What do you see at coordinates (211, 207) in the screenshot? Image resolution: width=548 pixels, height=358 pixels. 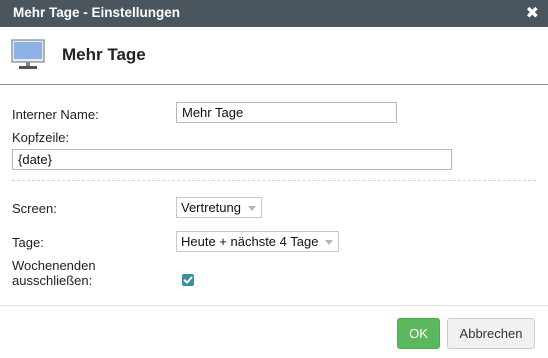 I see `screen-select-value: Vertretung` at bounding box center [211, 207].